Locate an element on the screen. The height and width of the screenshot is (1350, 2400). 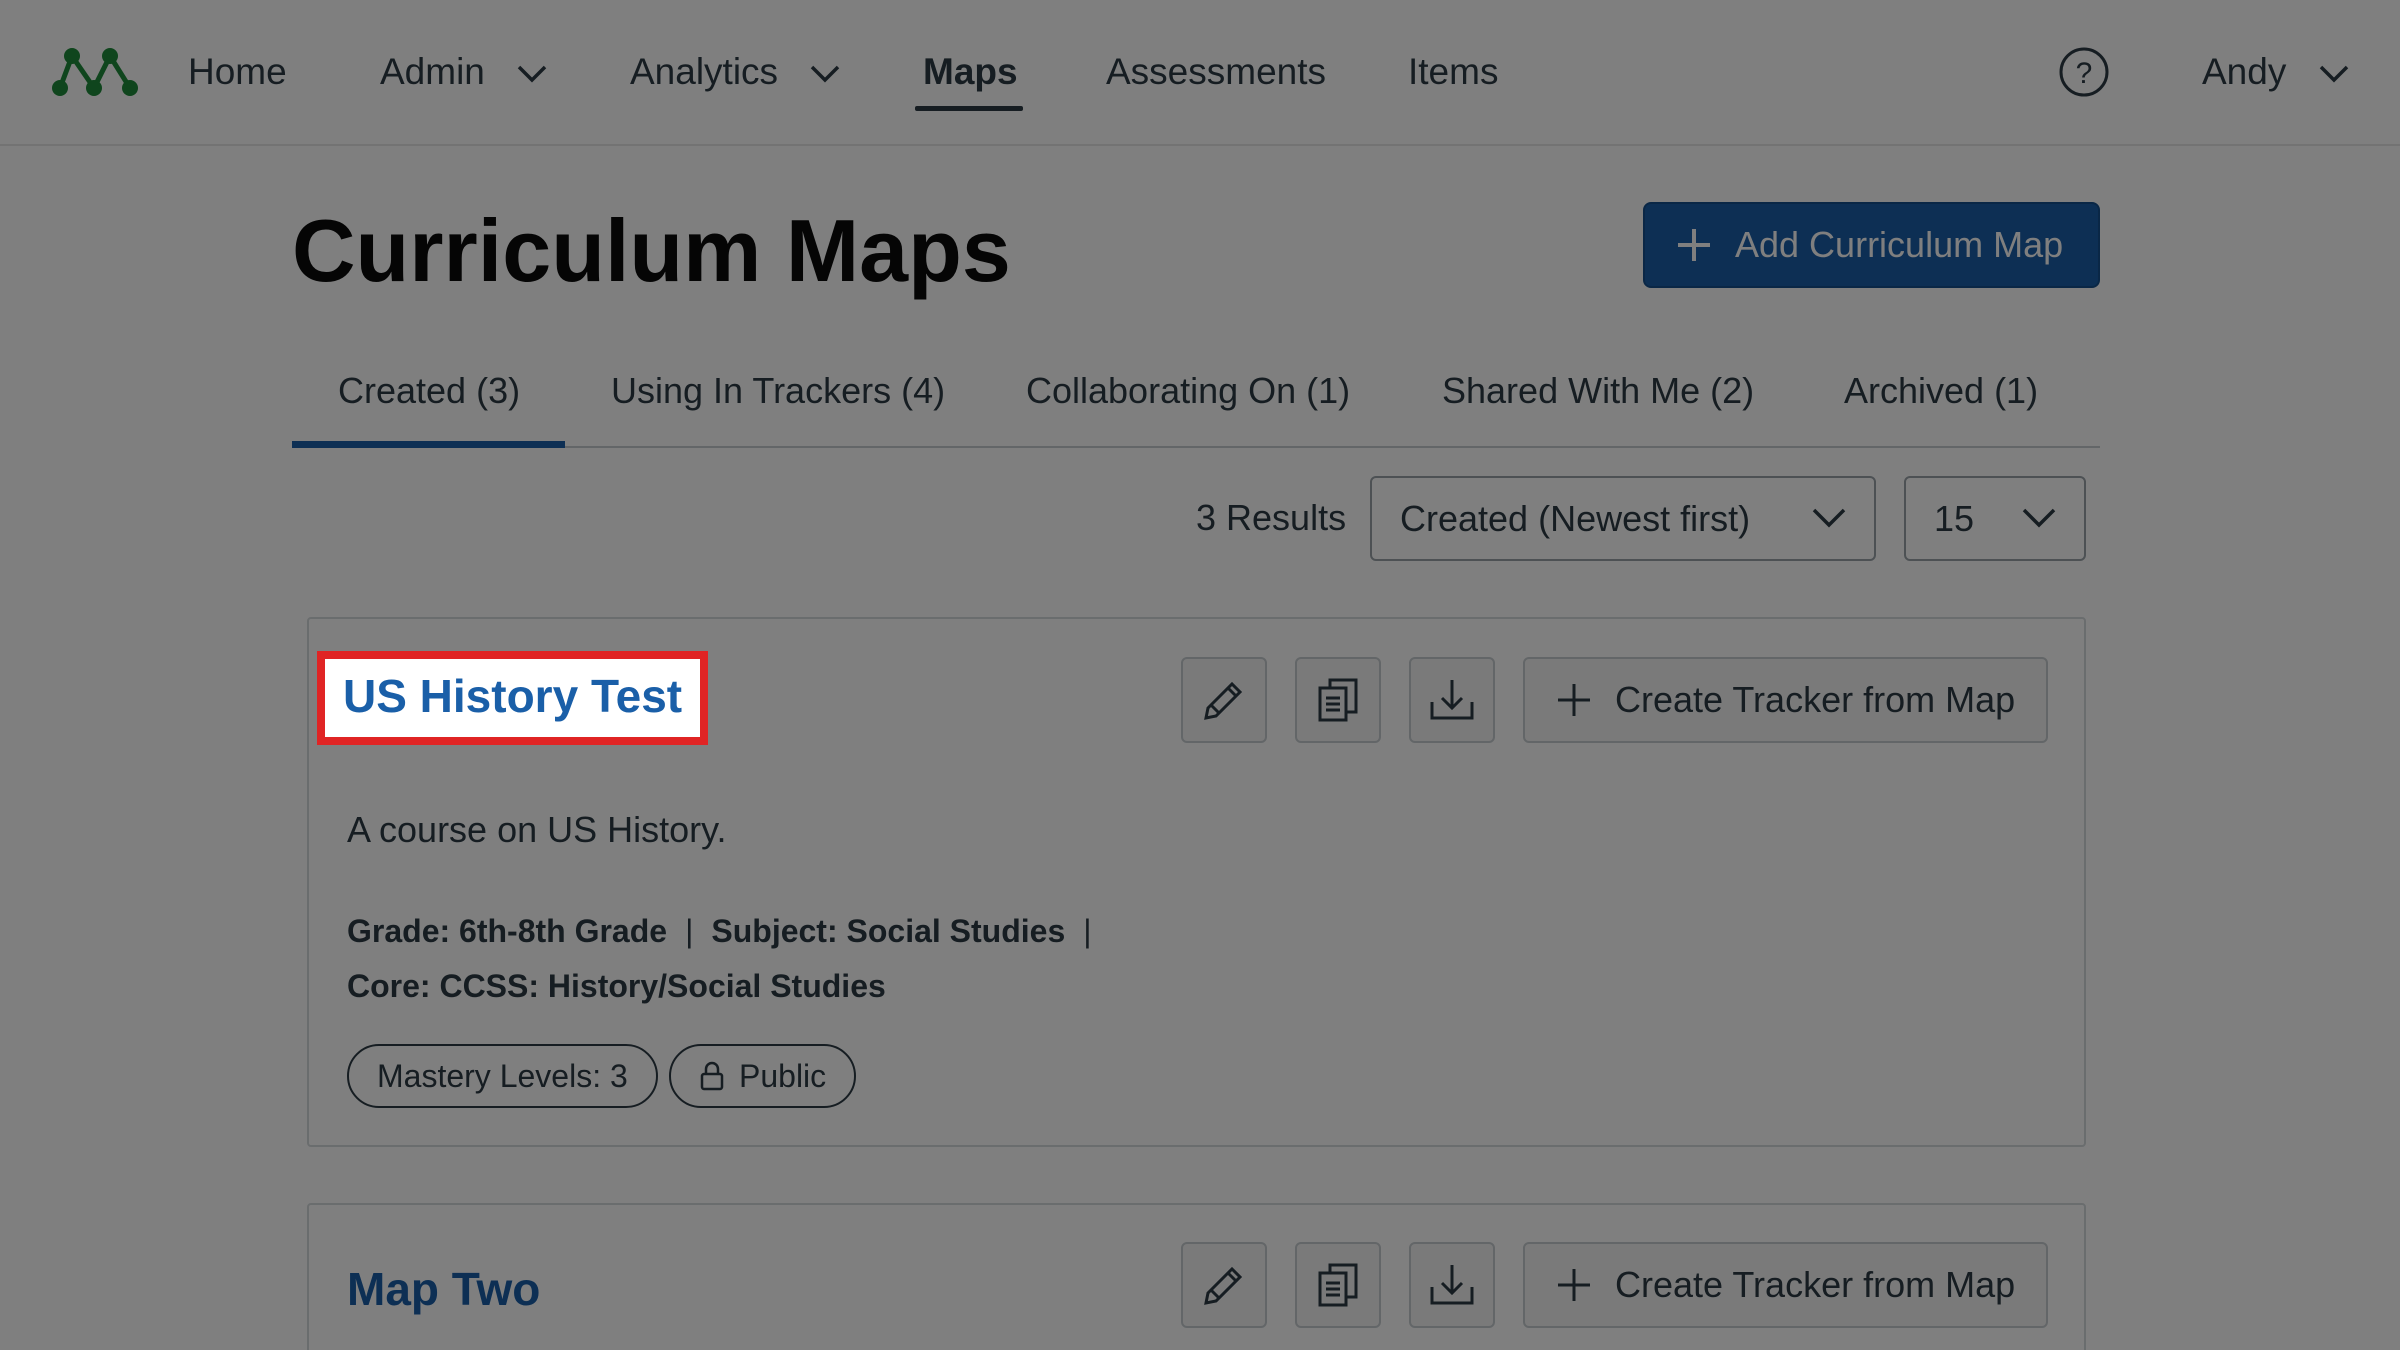
nav-assessments: Assessments is located at coordinates (1216, 72).